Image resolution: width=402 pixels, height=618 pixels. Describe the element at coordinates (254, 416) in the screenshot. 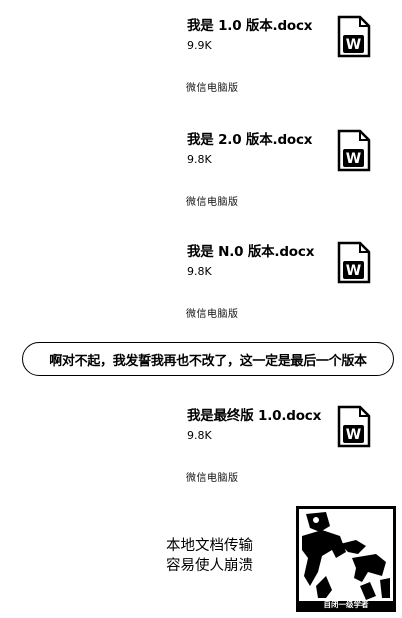

I see `file-name: 我是最终版 1.0.docx` at that location.